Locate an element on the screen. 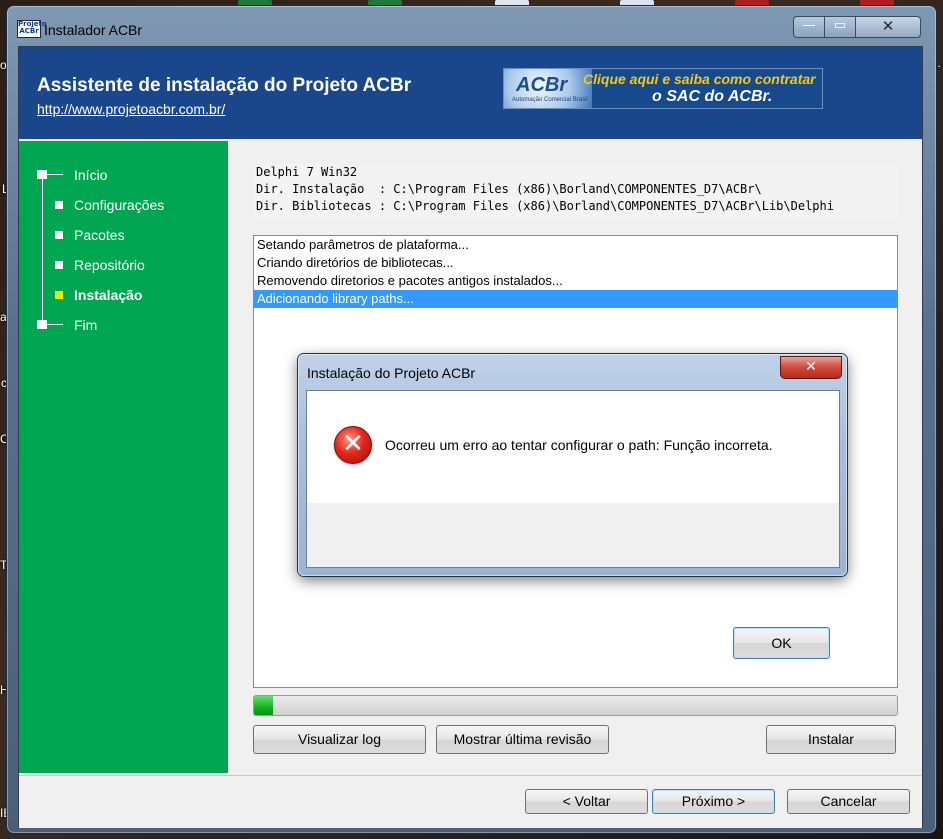 The width and height of the screenshot is (943, 839). step-label: Configurações is located at coordinates (119, 205).